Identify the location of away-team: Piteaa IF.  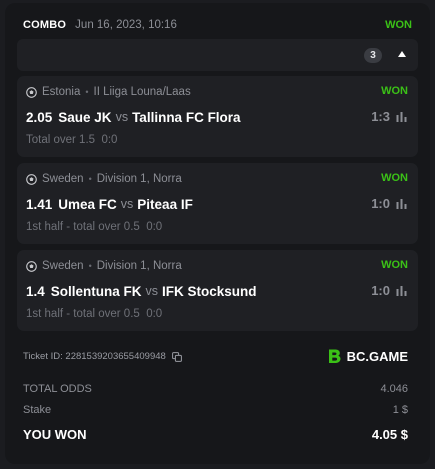
(165, 204).